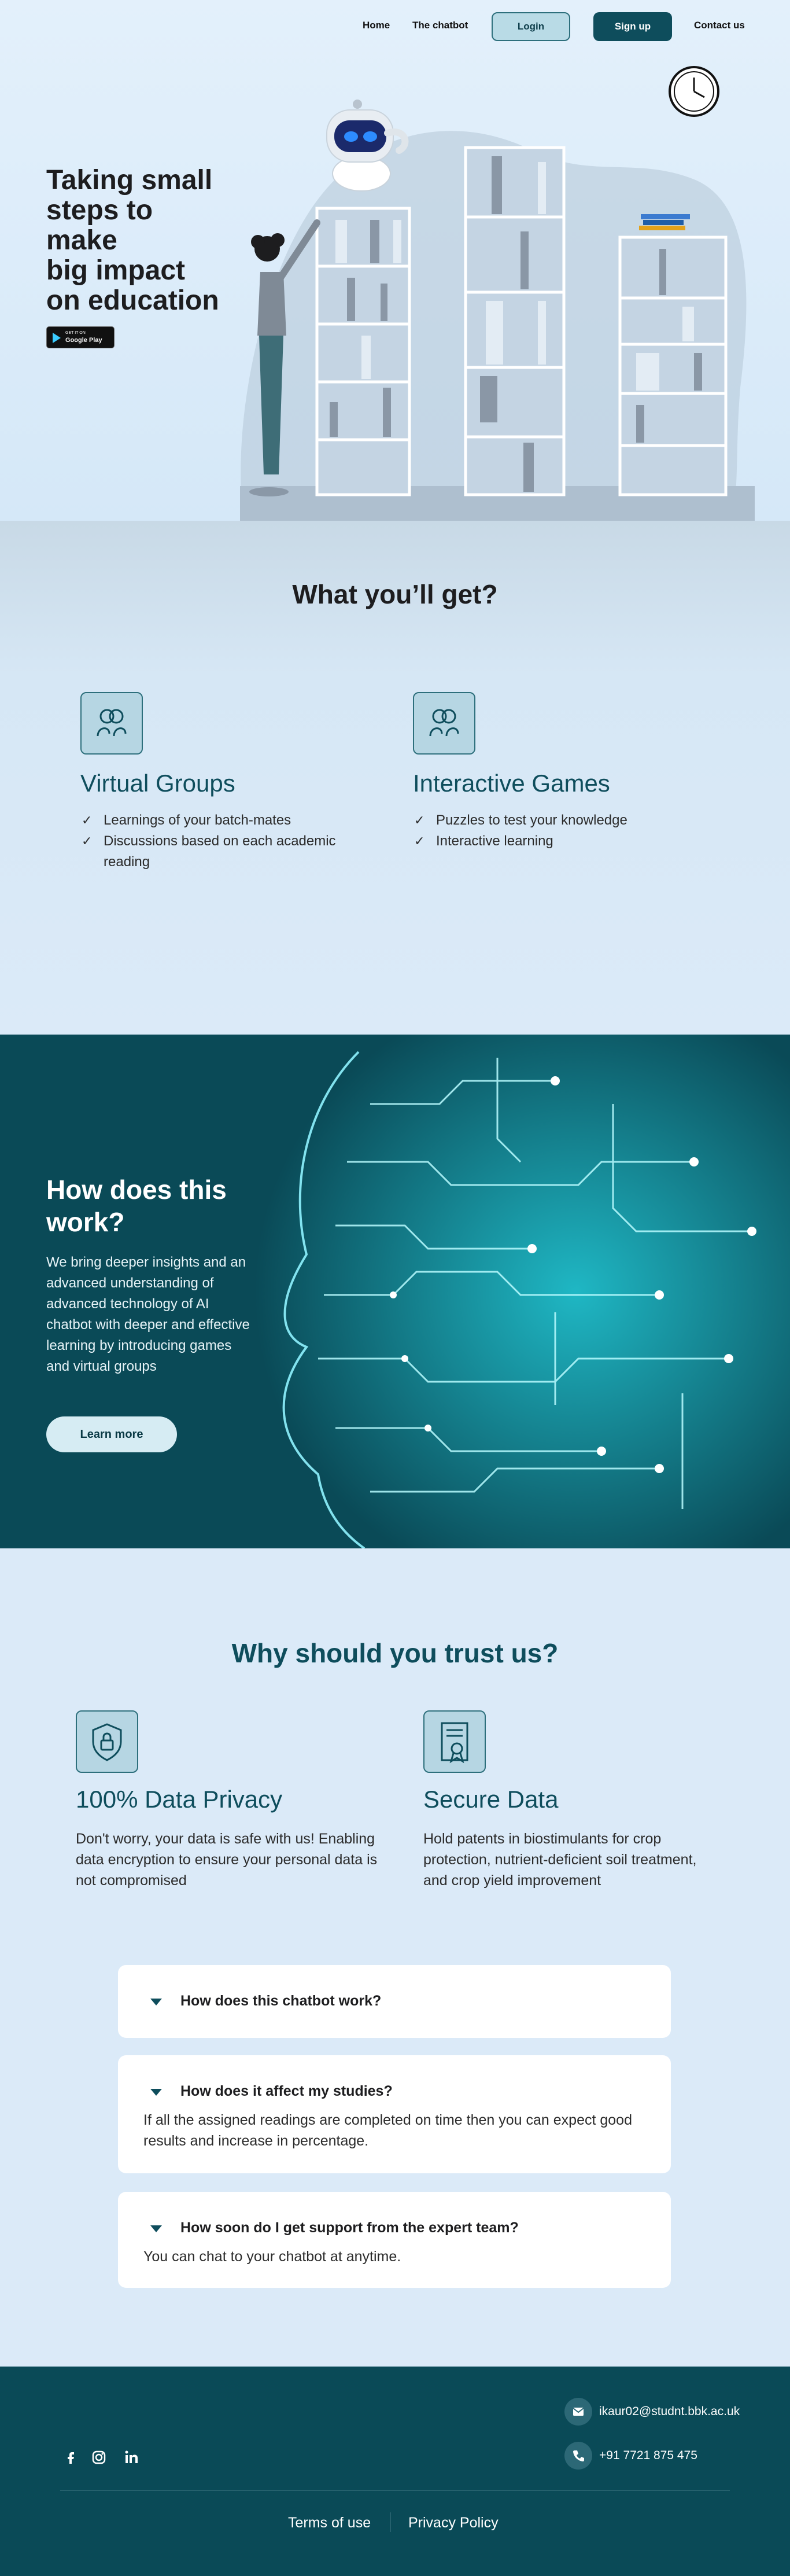 This screenshot has height=2576, width=790. I want to click on nav-home: Home, so click(377, 25).